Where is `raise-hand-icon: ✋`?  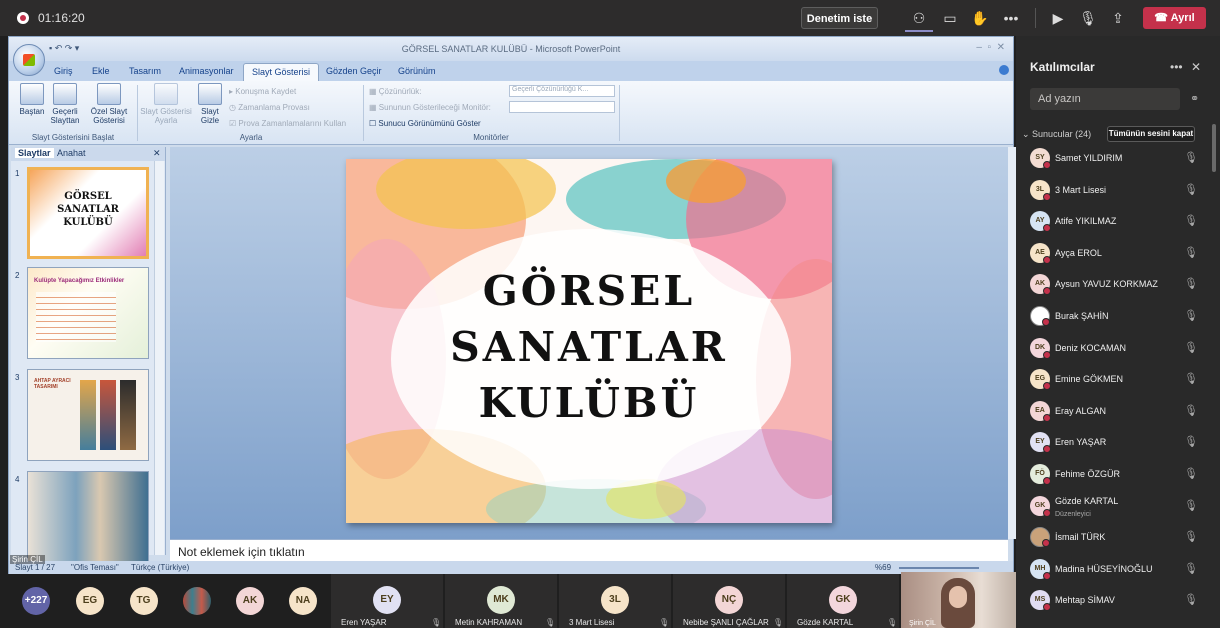
raise-hand-icon: ✋ is located at coordinates (980, 18).